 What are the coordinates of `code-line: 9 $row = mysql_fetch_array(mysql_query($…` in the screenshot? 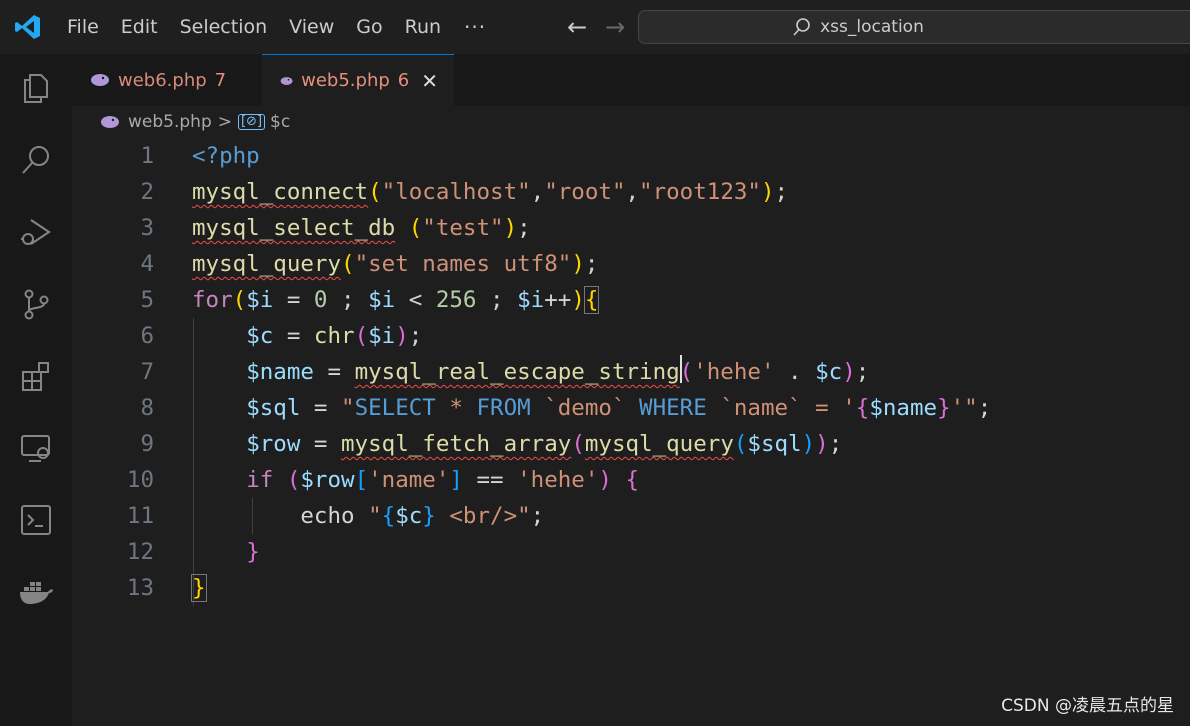 It's located at (631, 444).